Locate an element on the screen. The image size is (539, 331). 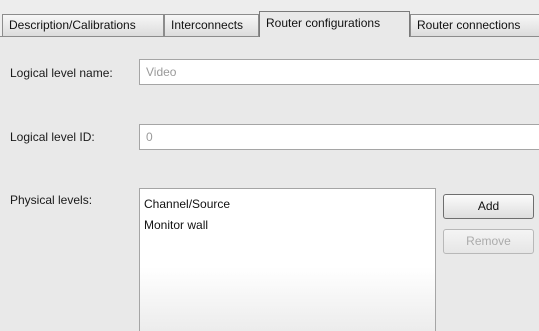
tab-description-calibrations: Description/Calibrations is located at coordinates (83, 25).